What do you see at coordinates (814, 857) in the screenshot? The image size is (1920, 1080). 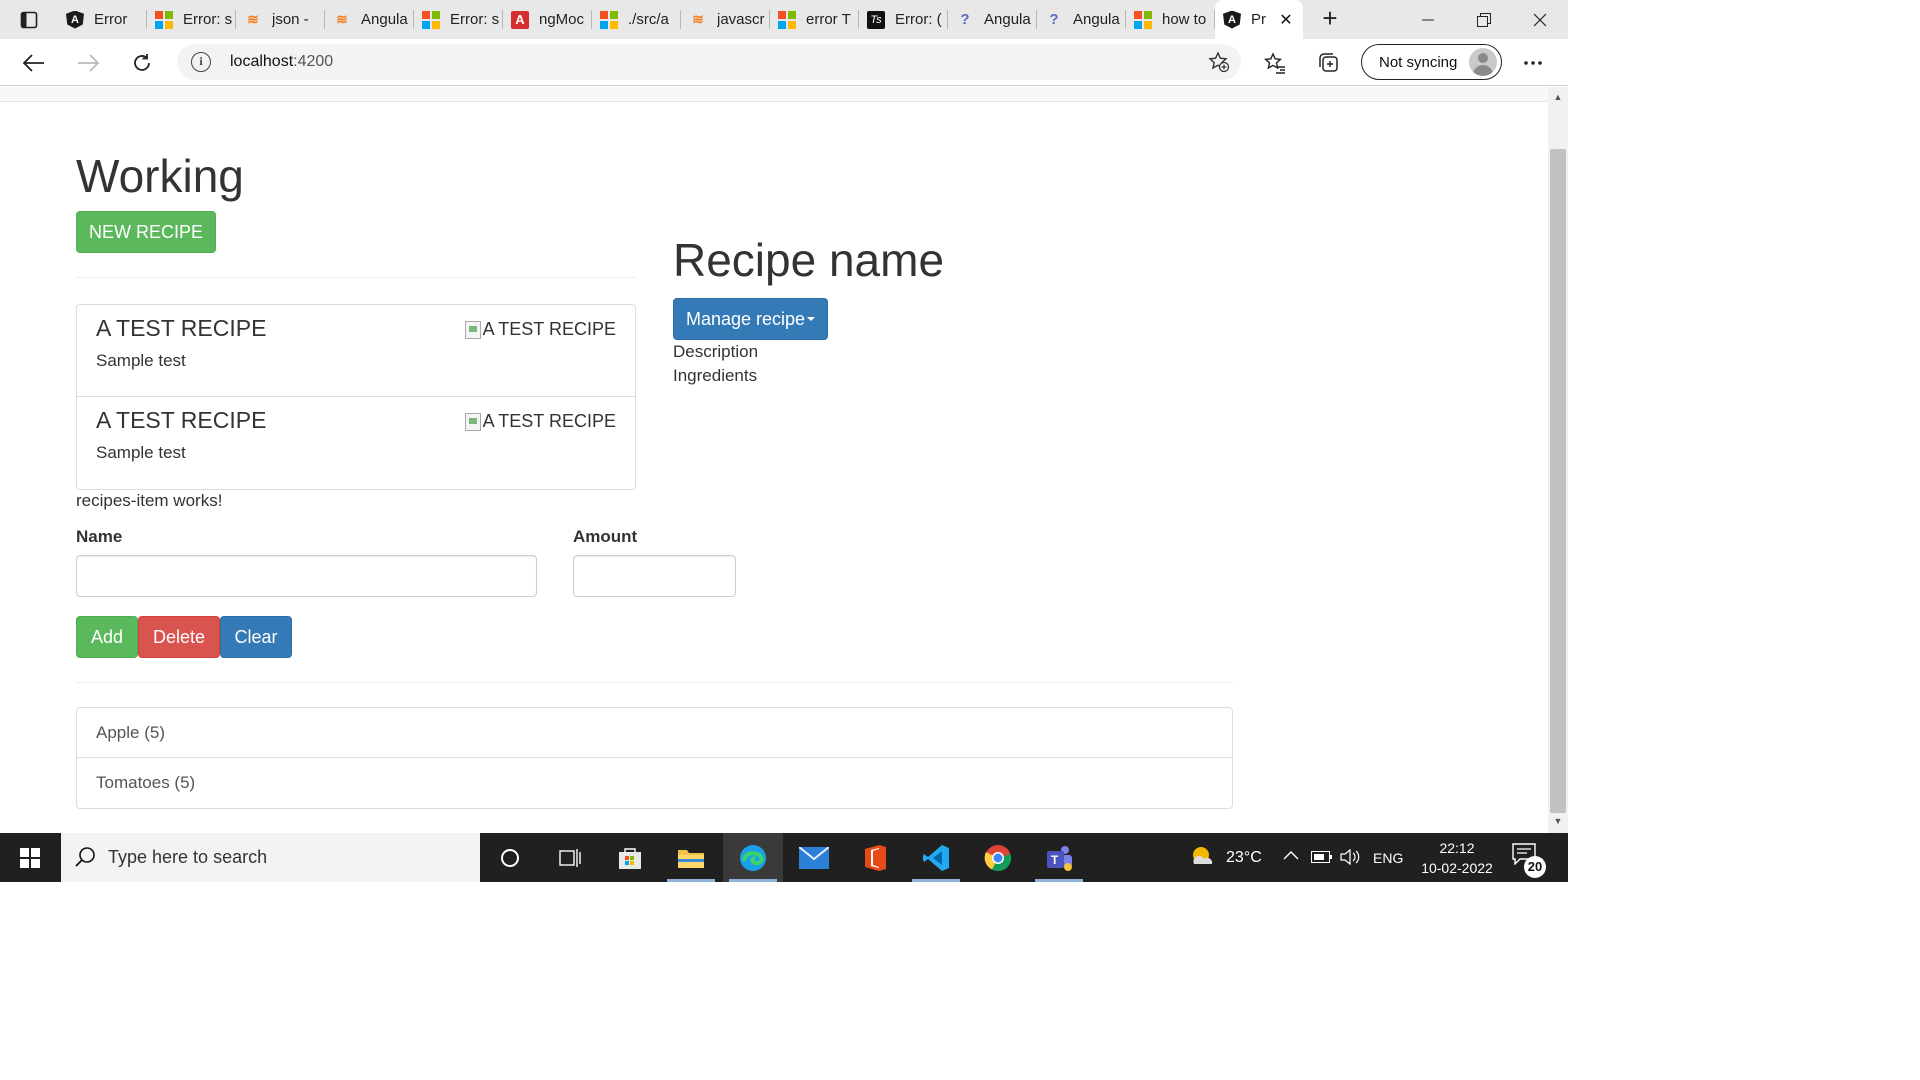 I see `mail-app` at bounding box center [814, 857].